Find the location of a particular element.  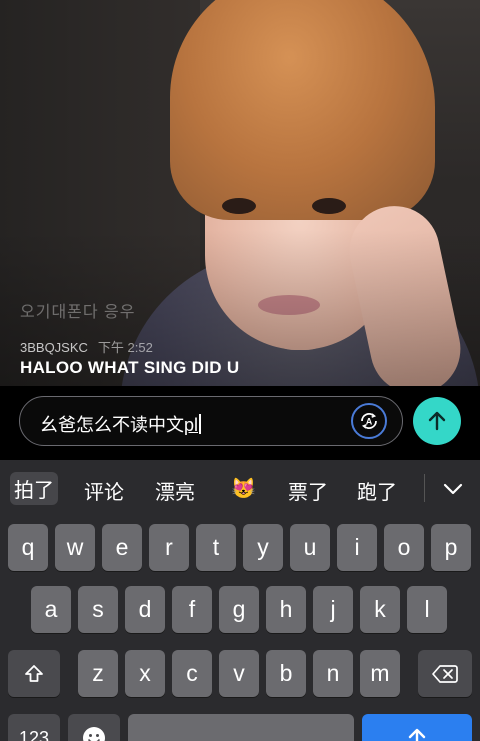

key-a: a is located at coordinates (51, 609).